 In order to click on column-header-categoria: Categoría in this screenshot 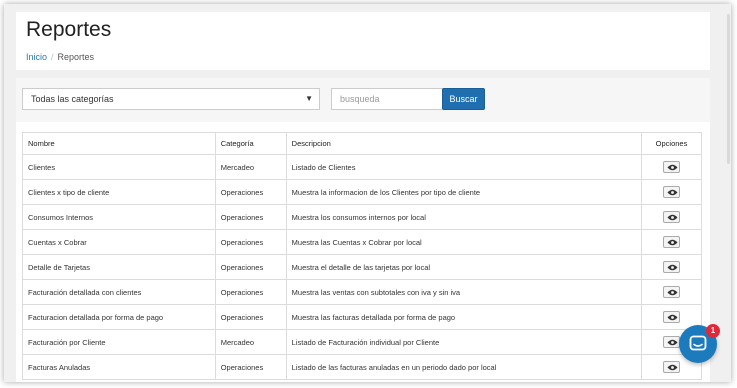, I will do `click(250, 143)`.